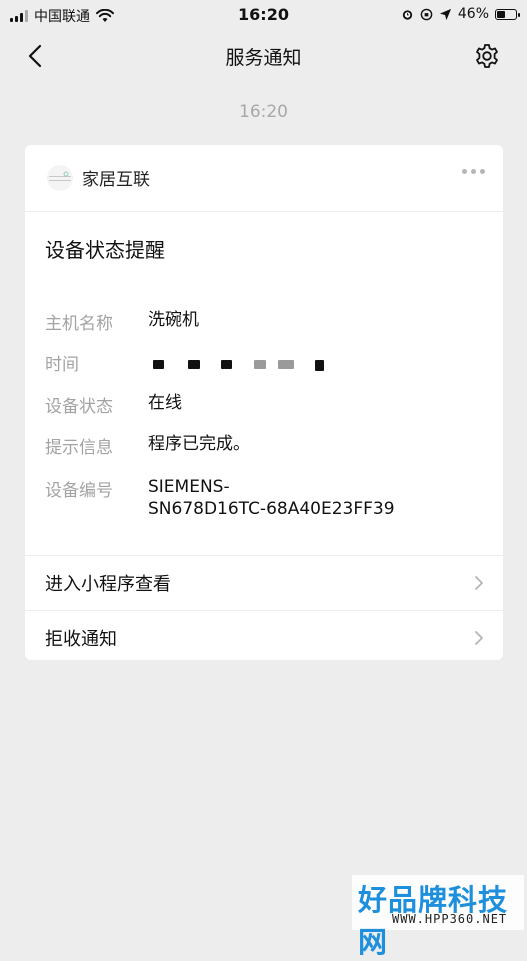 The height and width of the screenshot is (961, 527). I want to click on location-icon, so click(445, 14).